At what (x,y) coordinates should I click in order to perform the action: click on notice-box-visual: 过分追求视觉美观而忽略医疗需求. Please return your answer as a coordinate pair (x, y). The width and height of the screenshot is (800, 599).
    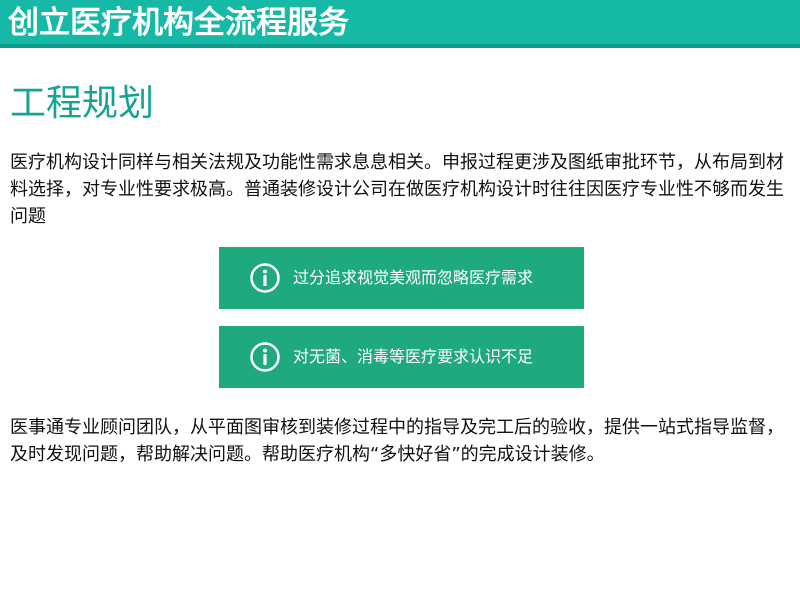
    Looking at the image, I should click on (401, 278).